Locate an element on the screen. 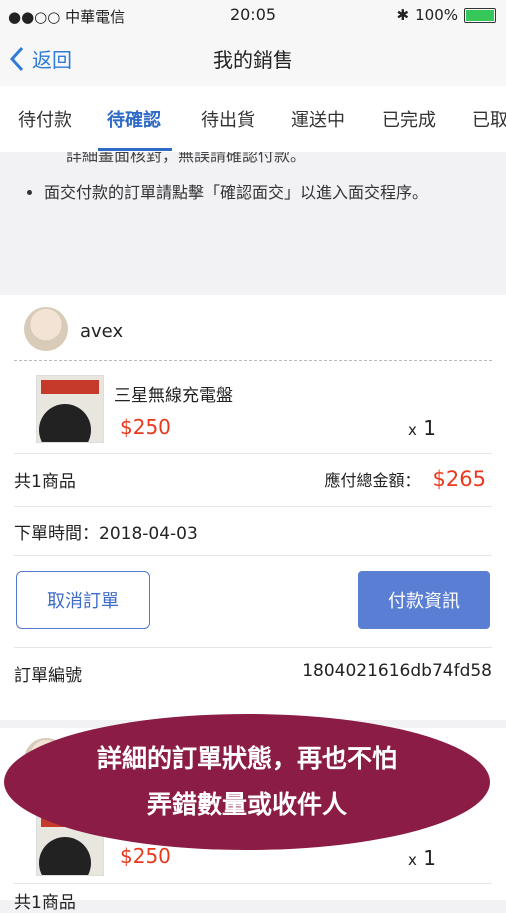 The image size is (506, 913). order-date: 下單時間：2018-04-03 is located at coordinates (106, 534).